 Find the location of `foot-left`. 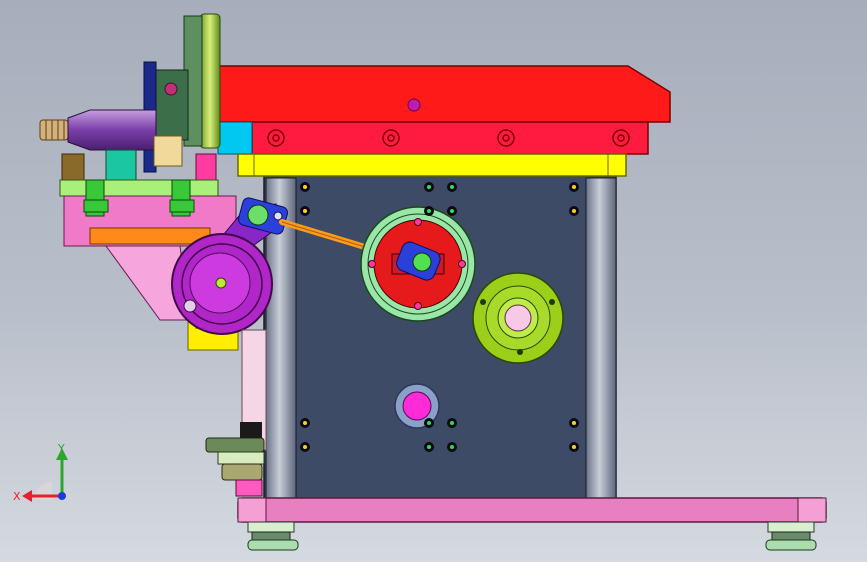

foot-left is located at coordinates (273, 536).